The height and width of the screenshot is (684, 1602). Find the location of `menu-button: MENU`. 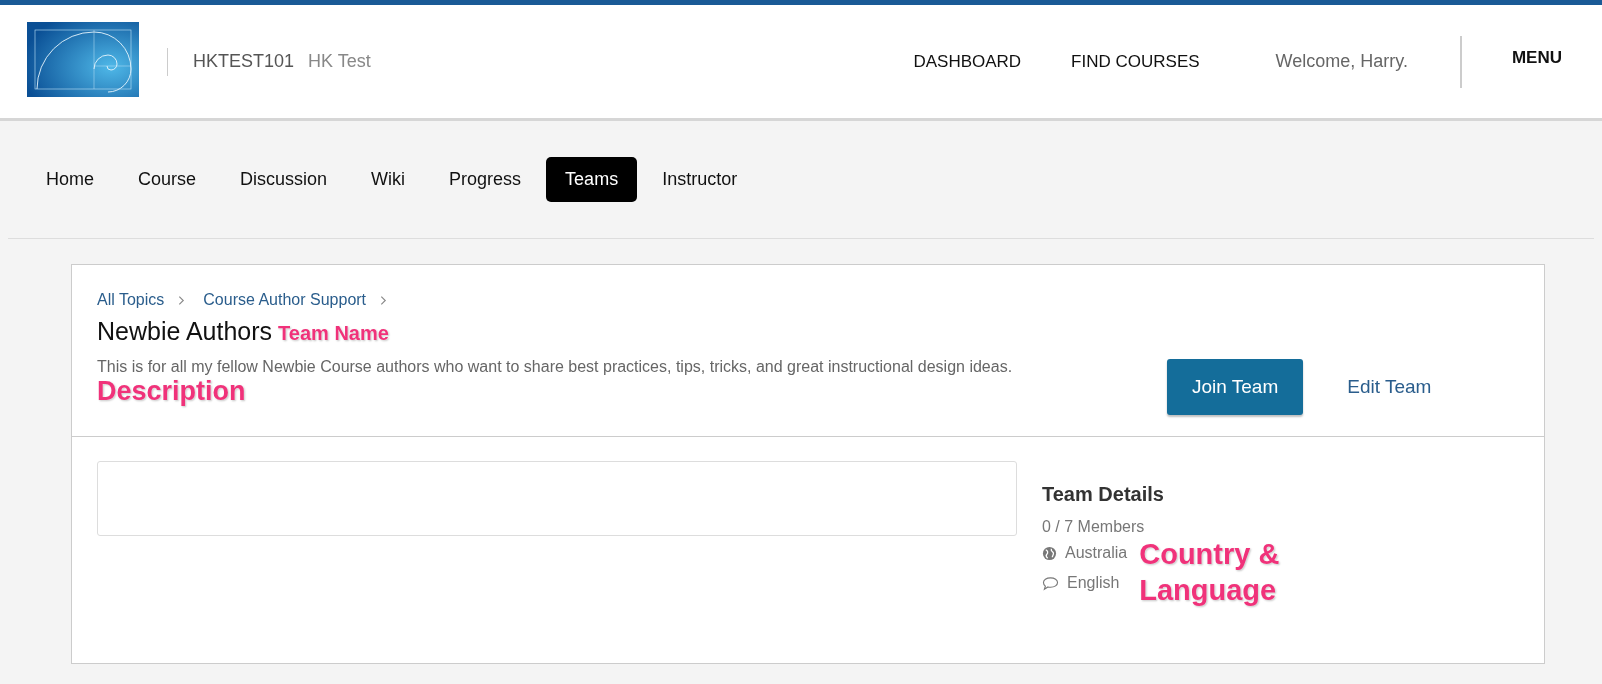

menu-button: MENU is located at coordinates (1536, 57).